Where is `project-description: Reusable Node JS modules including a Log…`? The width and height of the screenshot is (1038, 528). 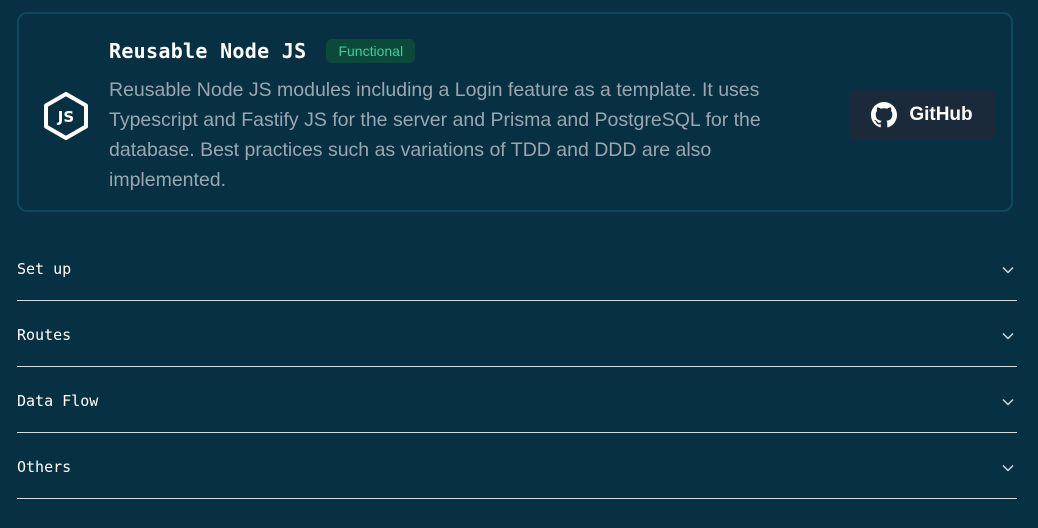 project-description: Reusable Node JS modules including a Log… is located at coordinates (435, 135).